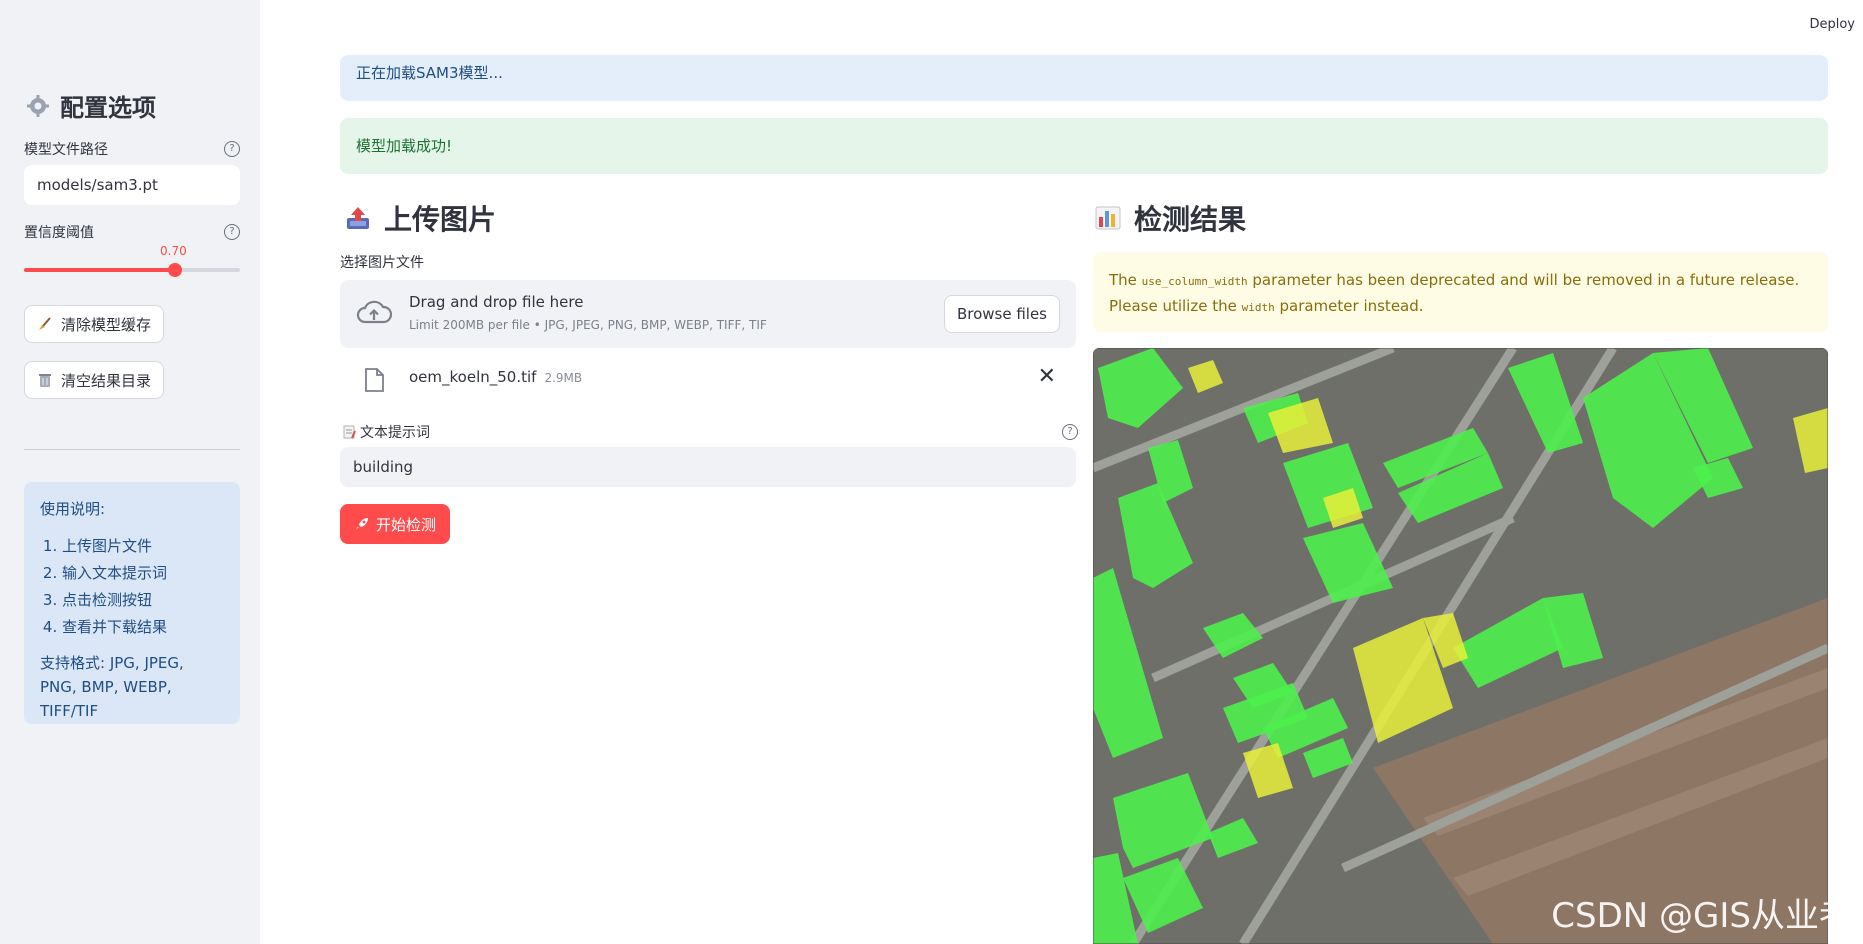  I want to click on clear-results-label: 清空结果目录, so click(106, 380).